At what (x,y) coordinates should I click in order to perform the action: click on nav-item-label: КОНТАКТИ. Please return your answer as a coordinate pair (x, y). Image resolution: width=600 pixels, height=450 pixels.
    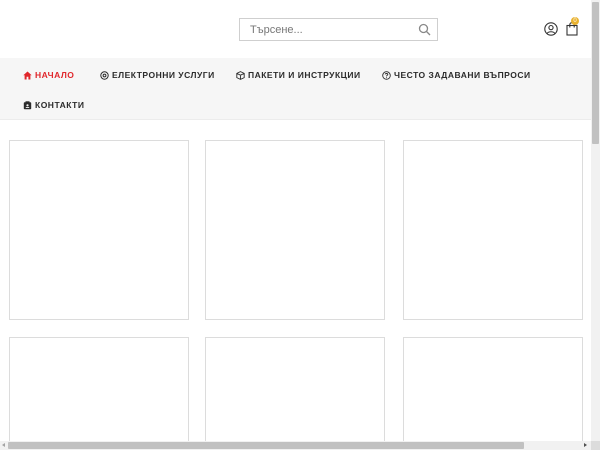
    Looking at the image, I should click on (60, 105).